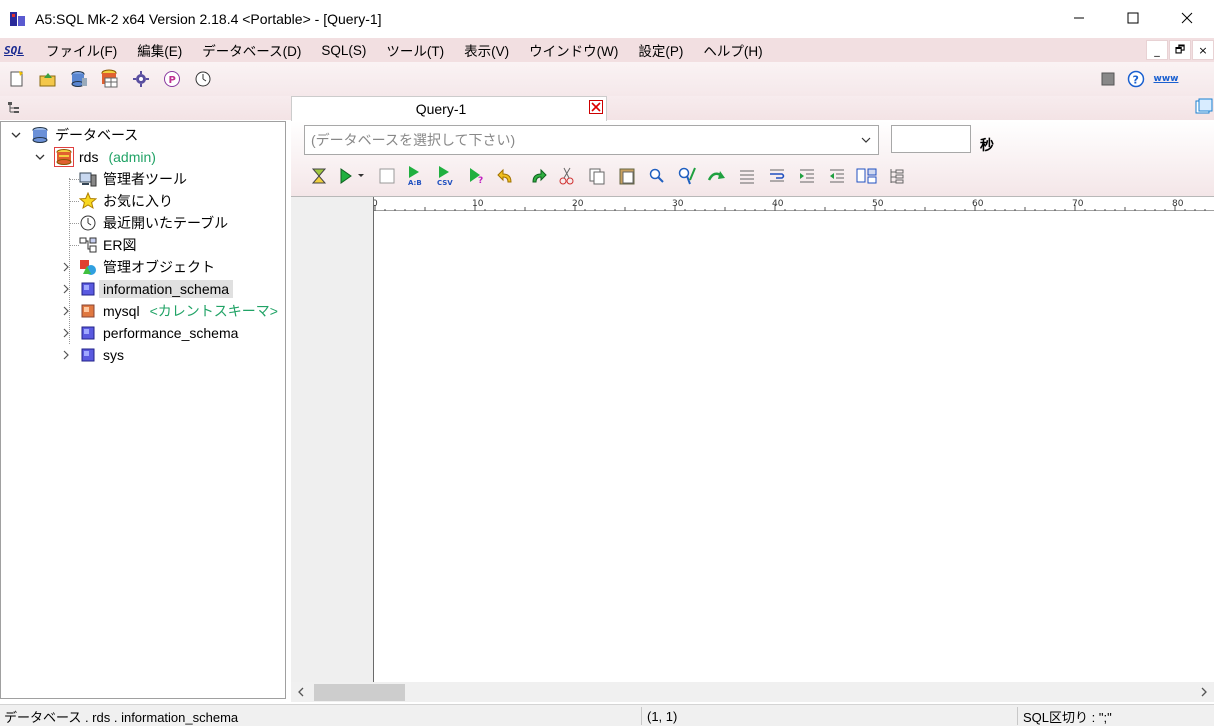 This screenshot has height=726, width=1214. Describe the element at coordinates (573, 50) in the screenshot. I see `menu-window: ウインドウ(W)` at that location.